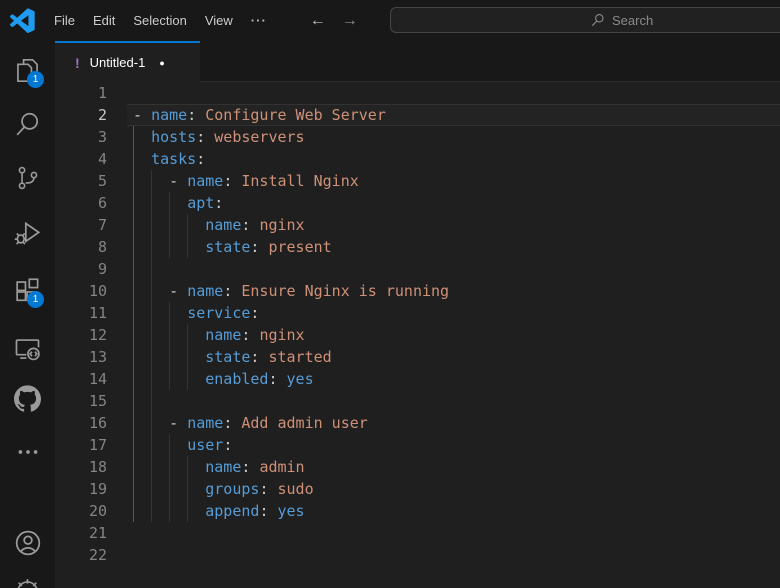 The height and width of the screenshot is (588, 780). Describe the element at coordinates (81, 357) in the screenshot. I see `line-number: 13` at that location.